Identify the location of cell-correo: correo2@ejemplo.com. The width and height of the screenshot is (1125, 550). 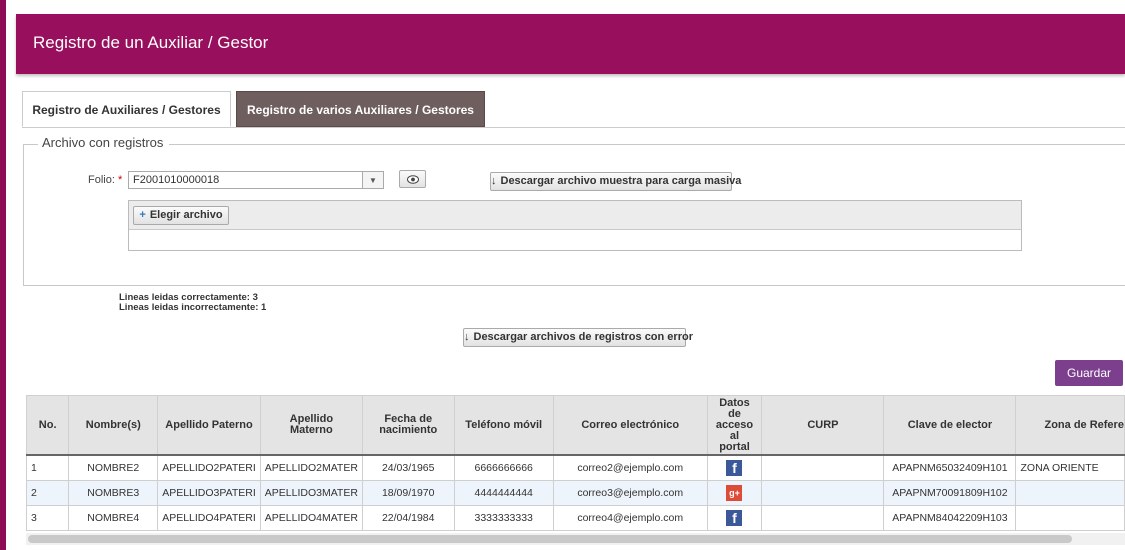
(630, 467).